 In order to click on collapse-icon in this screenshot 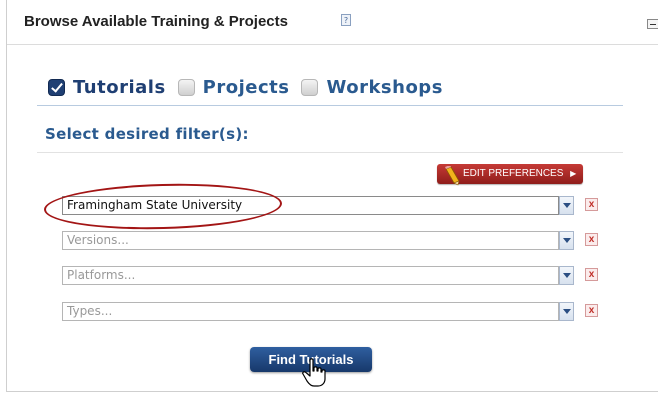, I will do `click(652, 24)`.